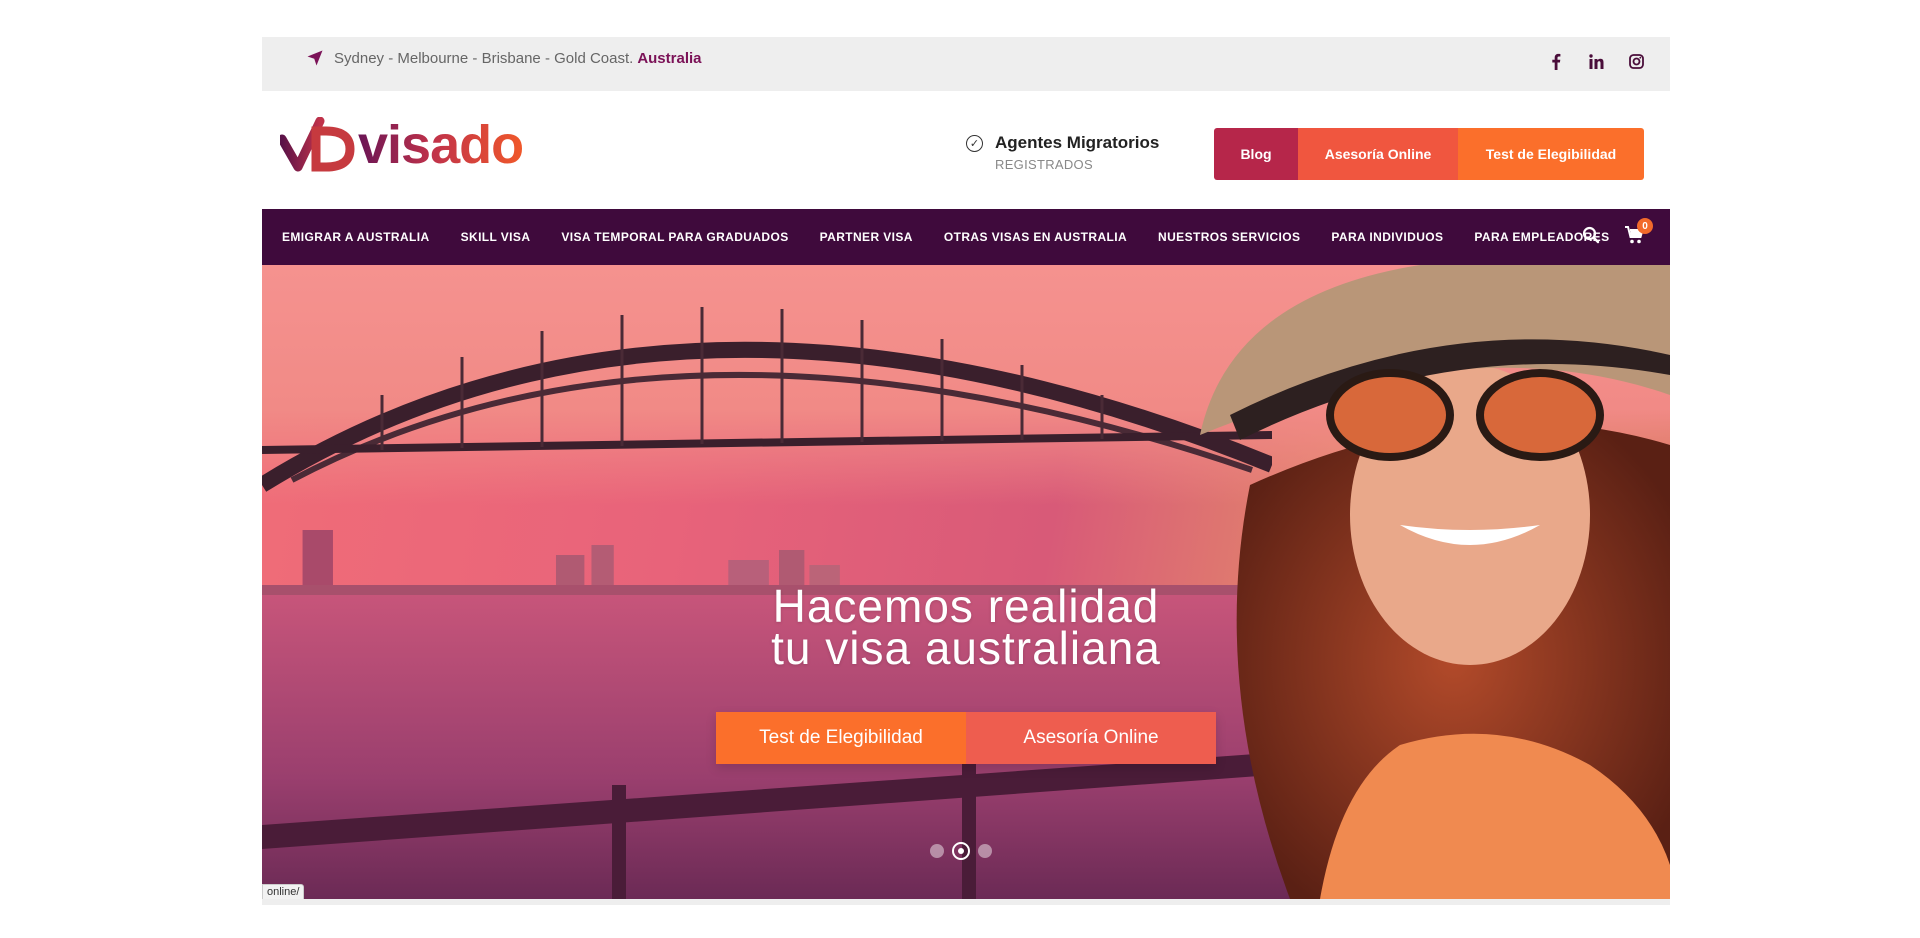  I want to click on cart-count-badge: 0, so click(1645, 226).